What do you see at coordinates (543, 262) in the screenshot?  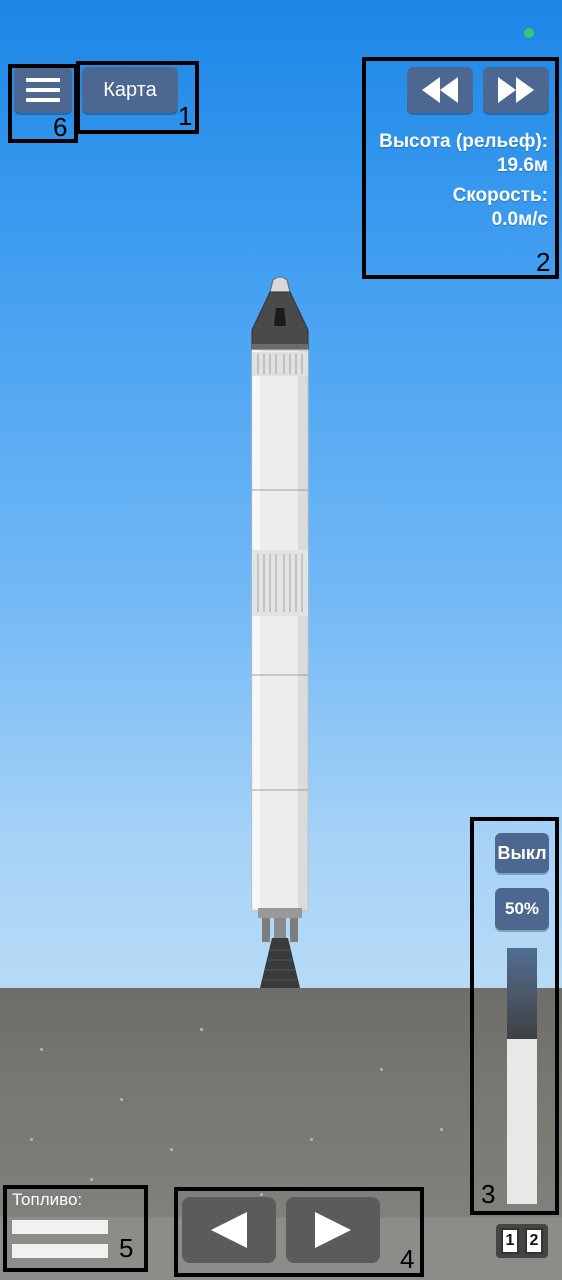 I see `annotation-number-2: 2` at bounding box center [543, 262].